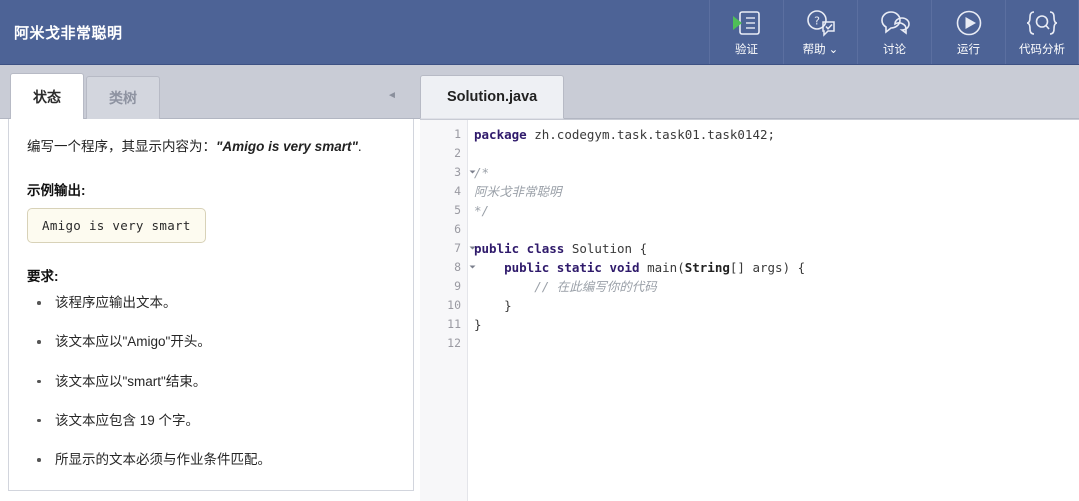 The height and width of the screenshot is (501, 1079). I want to click on toolbar-button-run: 运行, so click(968, 32).